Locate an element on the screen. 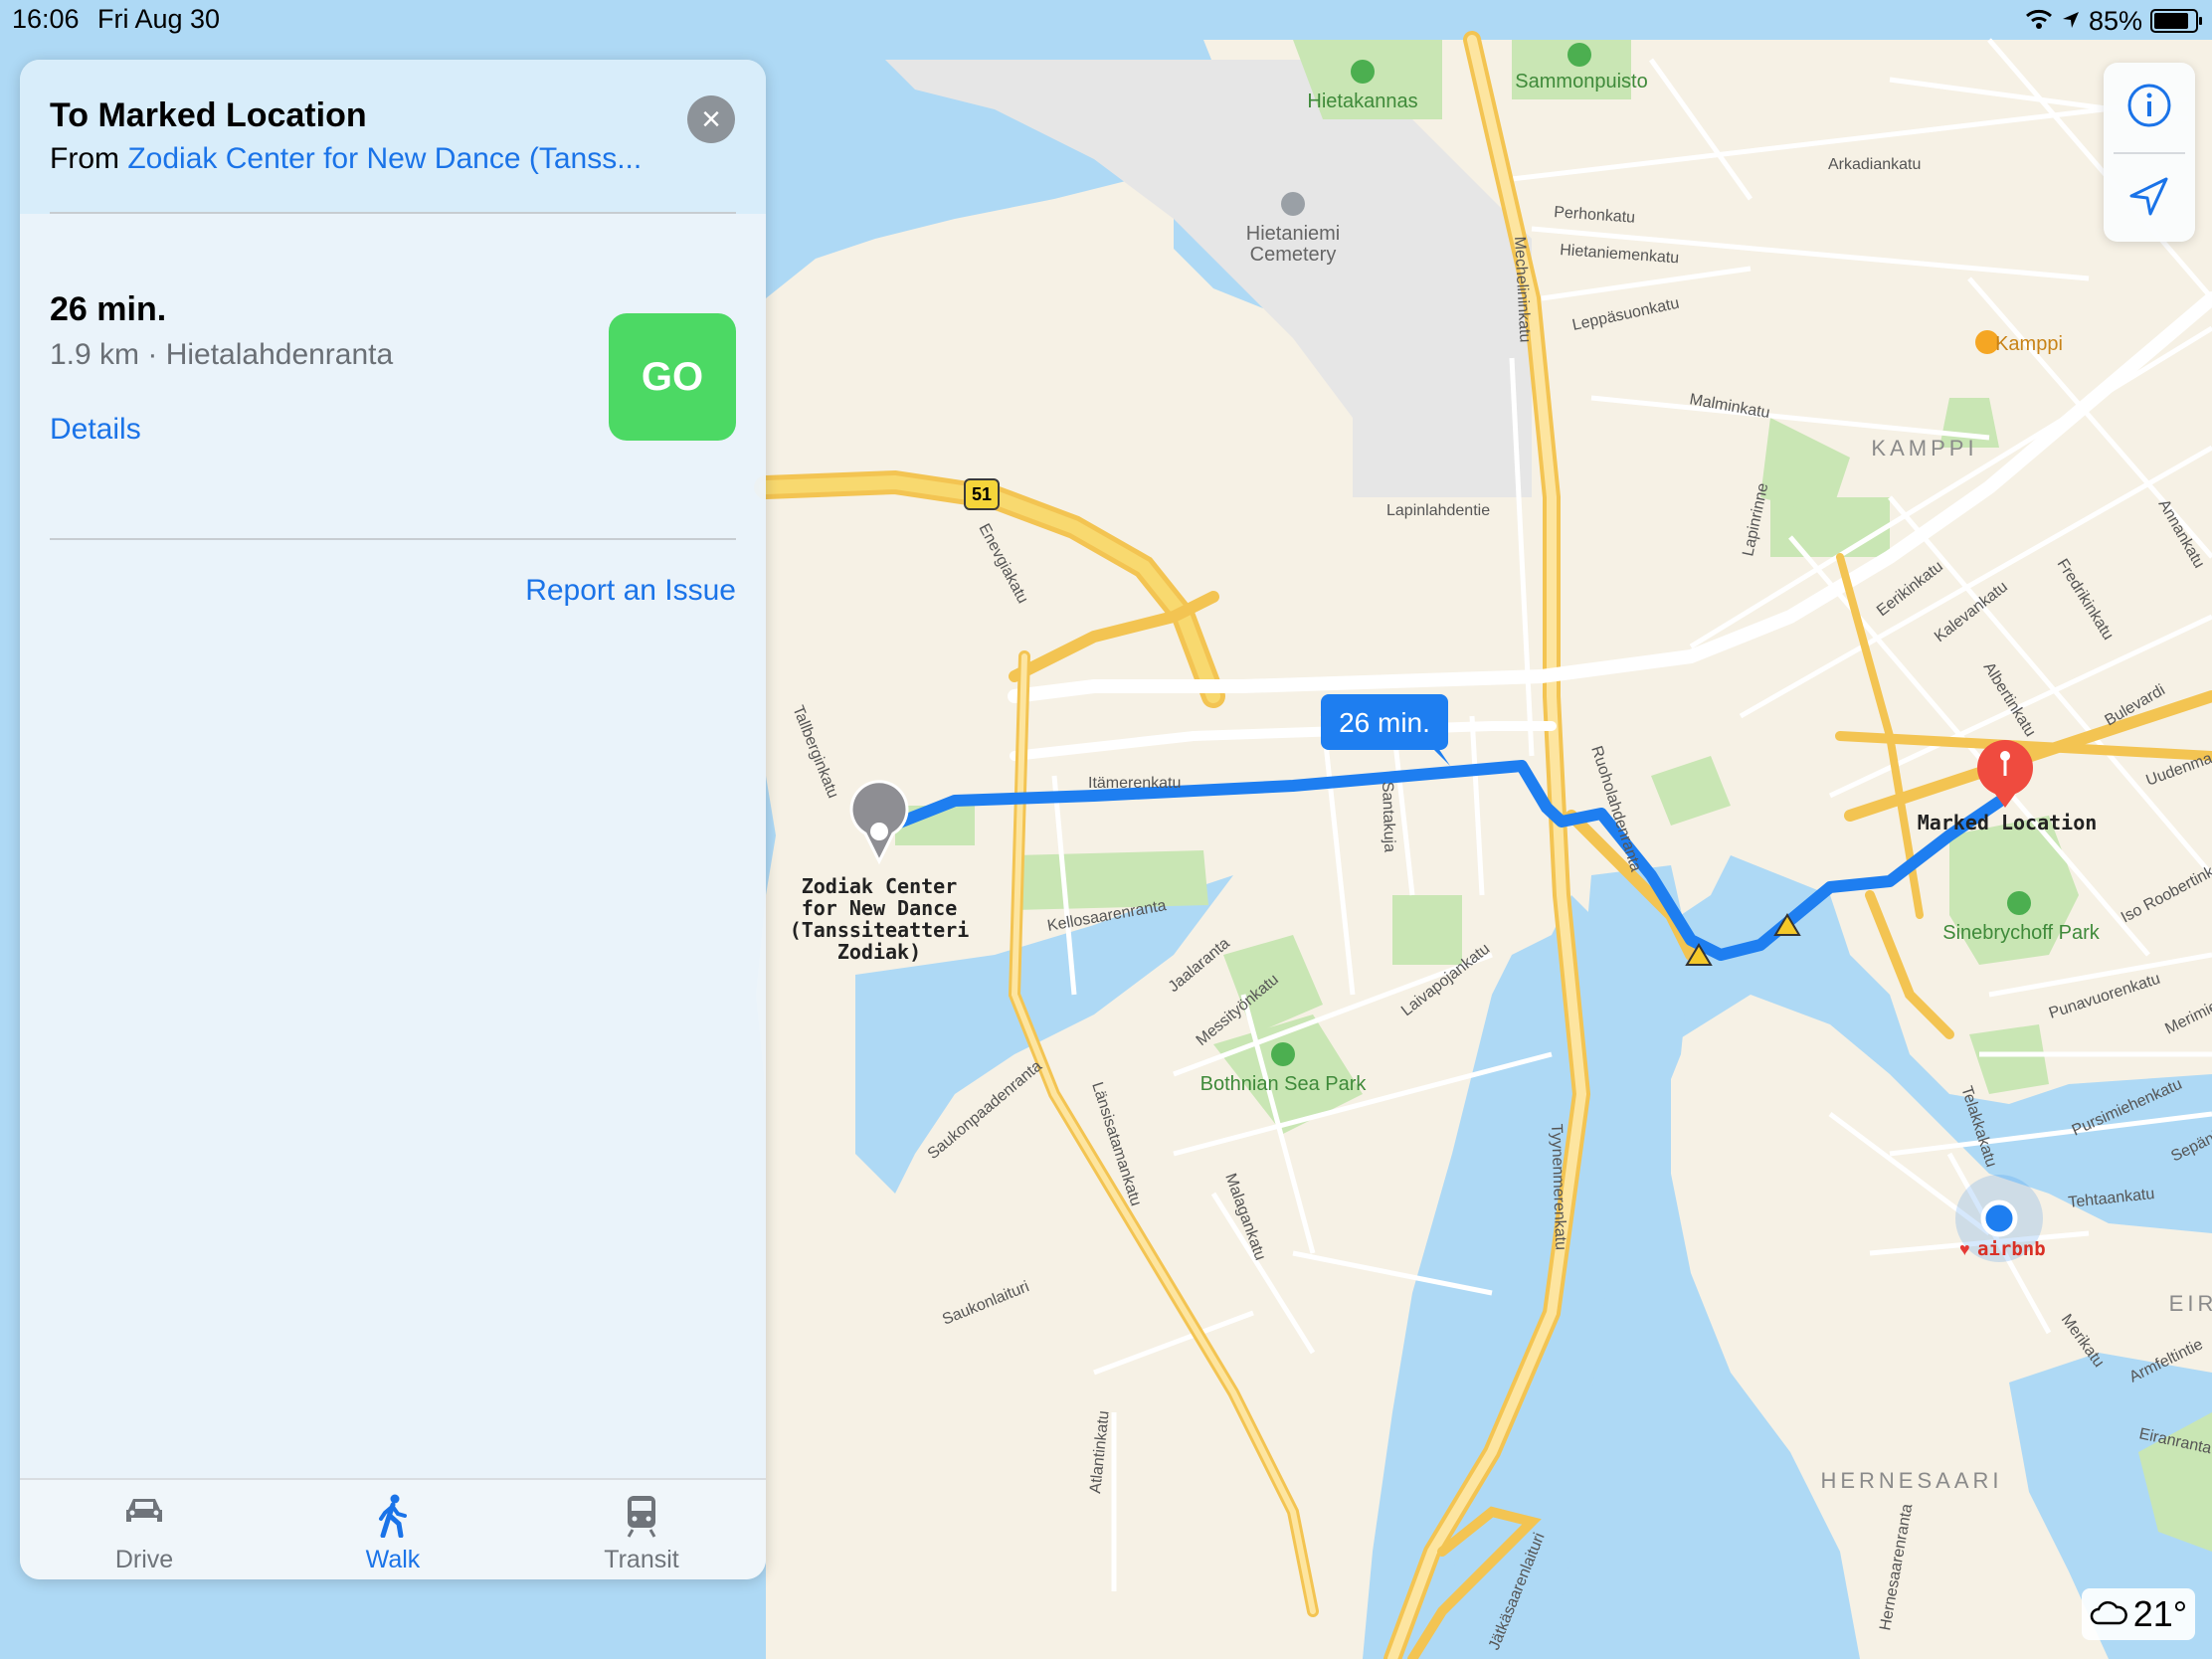 The height and width of the screenshot is (1659, 2212). route-distance: 1.9 km · Hietalahdenranta is located at coordinates (222, 354).